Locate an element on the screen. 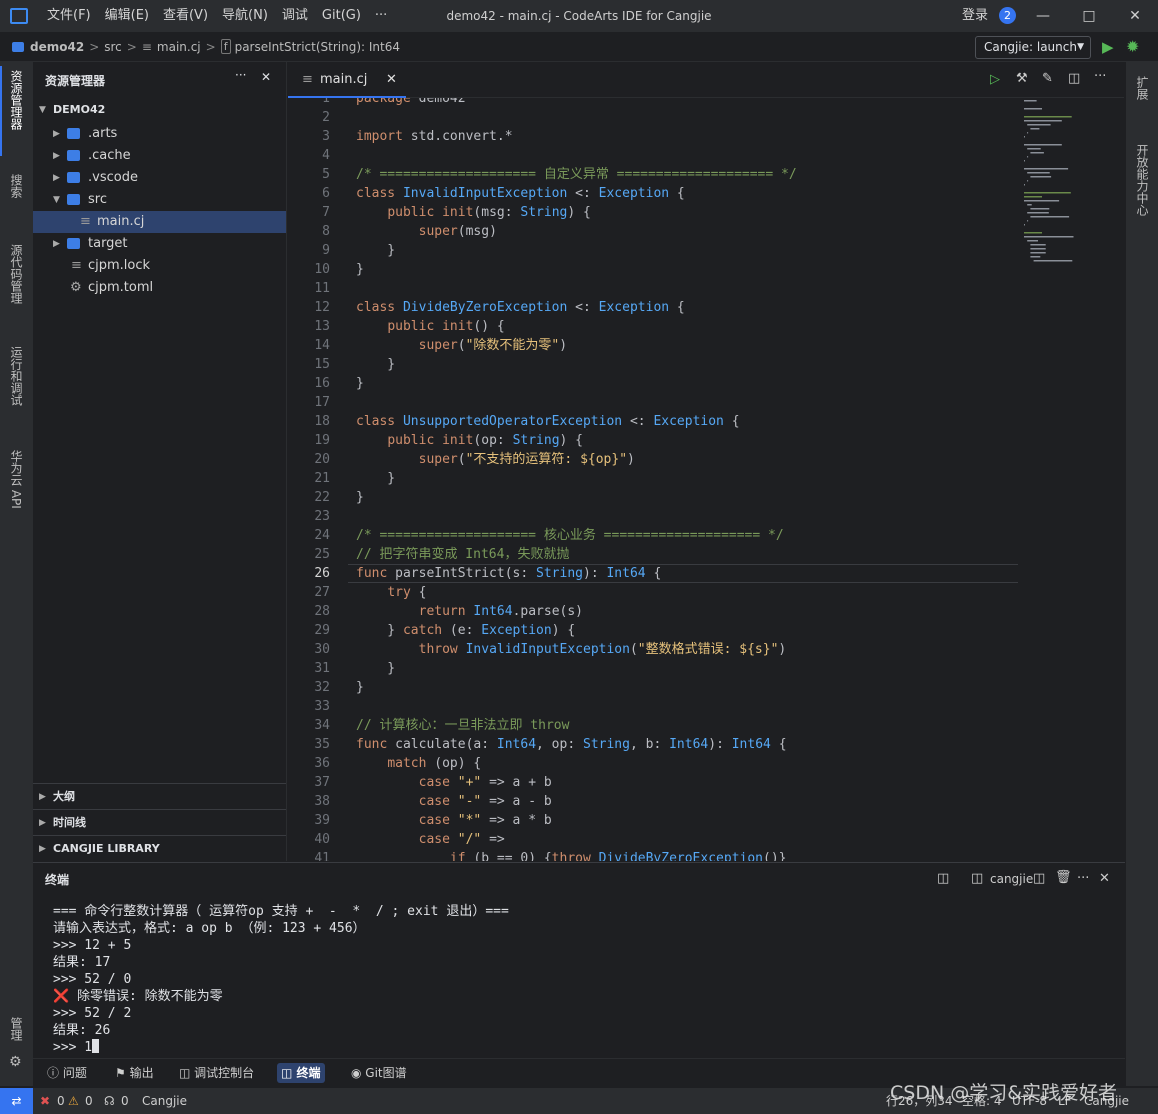  code-line: } catch (e: Exception) { is located at coordinates (465, 630).